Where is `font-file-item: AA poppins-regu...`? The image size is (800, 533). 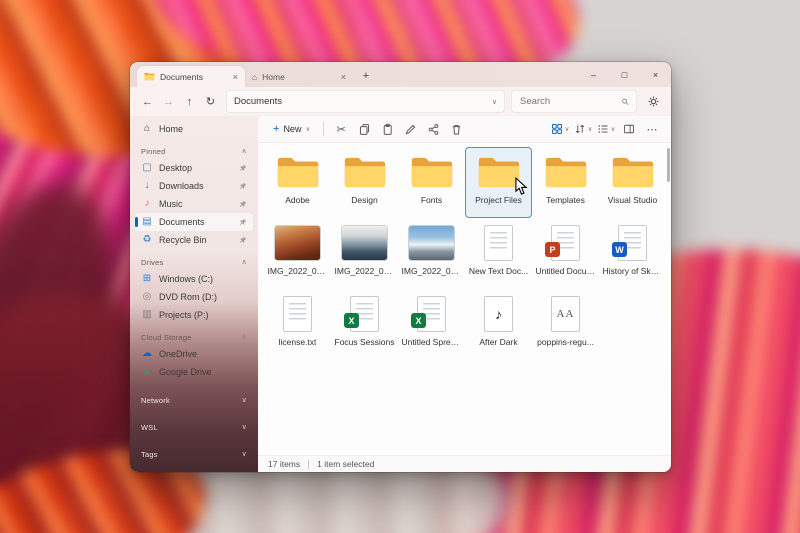
font-file-item: AA poppins-regu... is located at coordinates (565, 324).